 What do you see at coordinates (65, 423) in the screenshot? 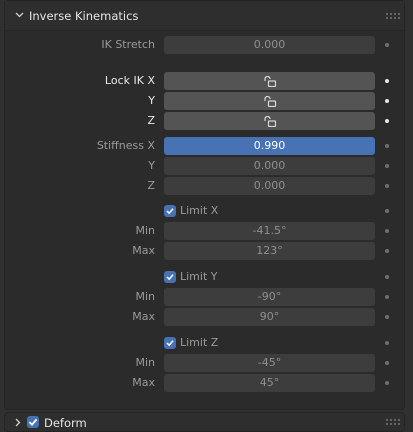
I see `deform-title: Deform` at bounding box center [65, 423].